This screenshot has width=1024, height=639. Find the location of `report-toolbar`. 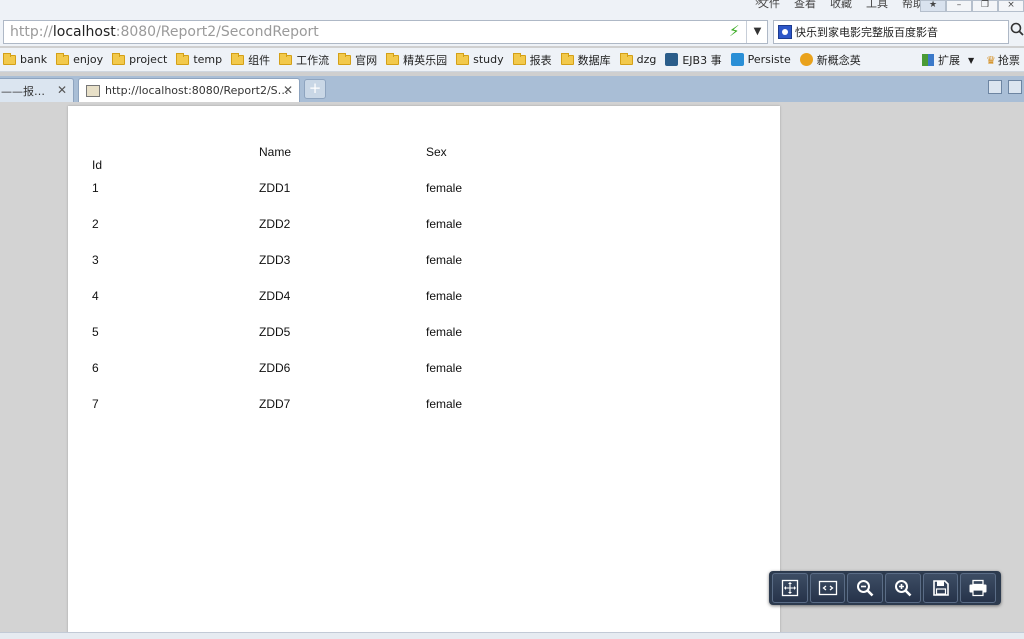

report-toolbar is located at coordinates (885, 588).